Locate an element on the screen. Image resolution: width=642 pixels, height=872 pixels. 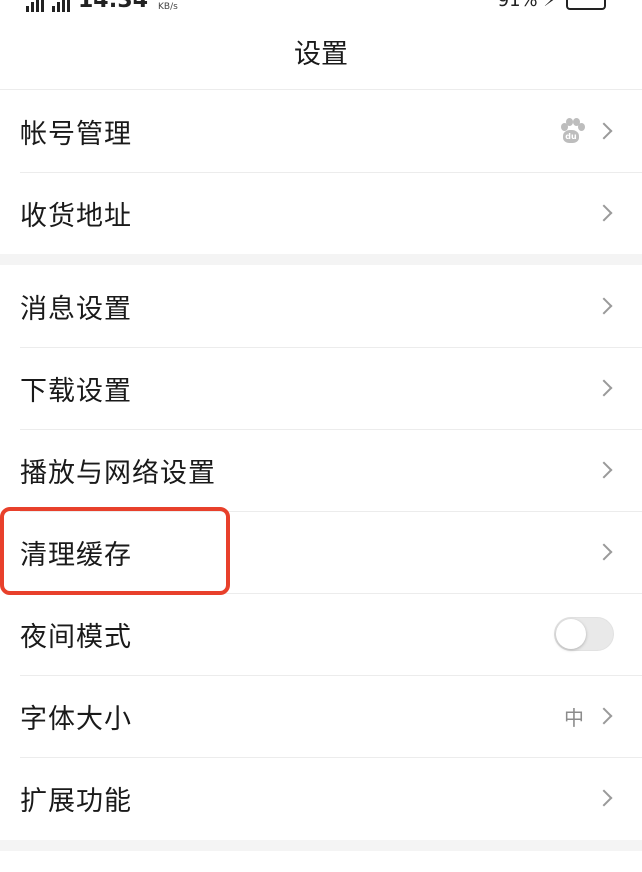
font-size-value: 中 is located at coordinates (574, 717).